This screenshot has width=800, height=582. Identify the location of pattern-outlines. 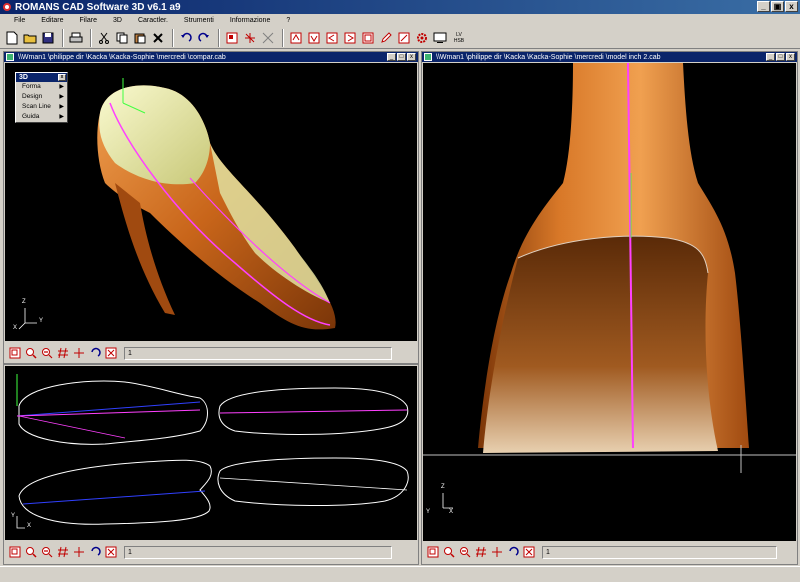
(212, 451).